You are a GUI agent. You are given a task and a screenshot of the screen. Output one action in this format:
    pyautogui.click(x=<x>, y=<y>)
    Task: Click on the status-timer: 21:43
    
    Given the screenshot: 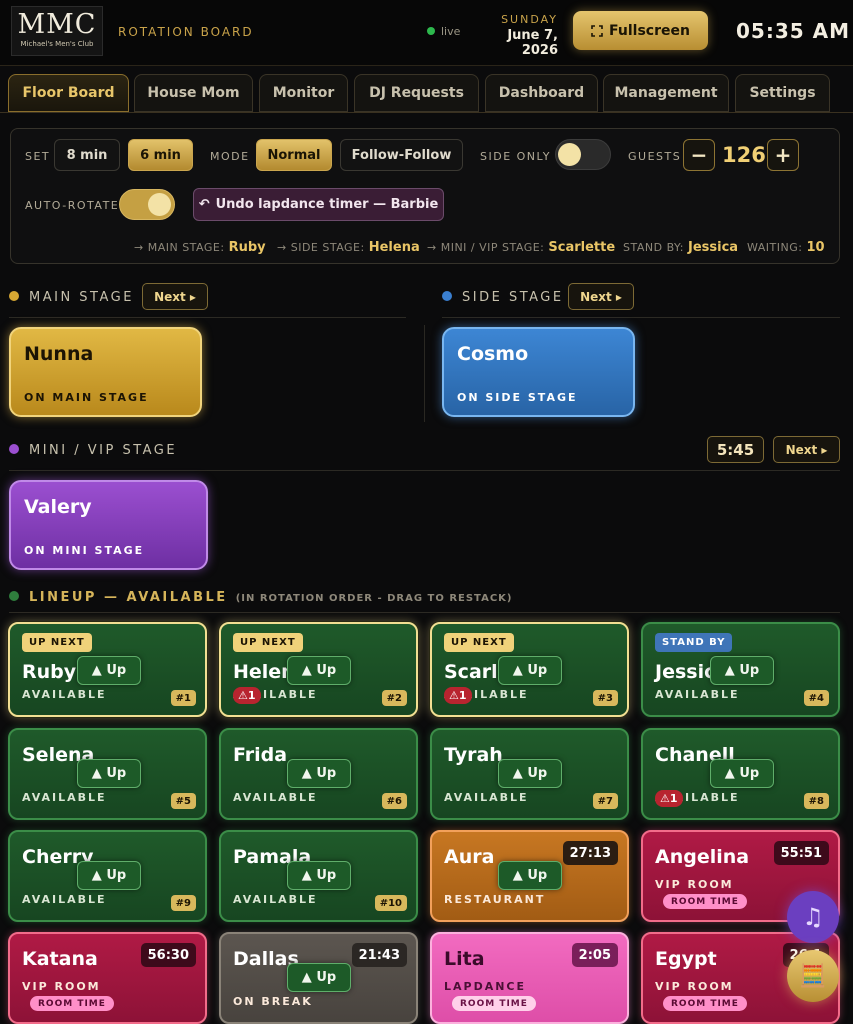 What is the action you would take?
    pyautogui.click(x=379, y=955)
    